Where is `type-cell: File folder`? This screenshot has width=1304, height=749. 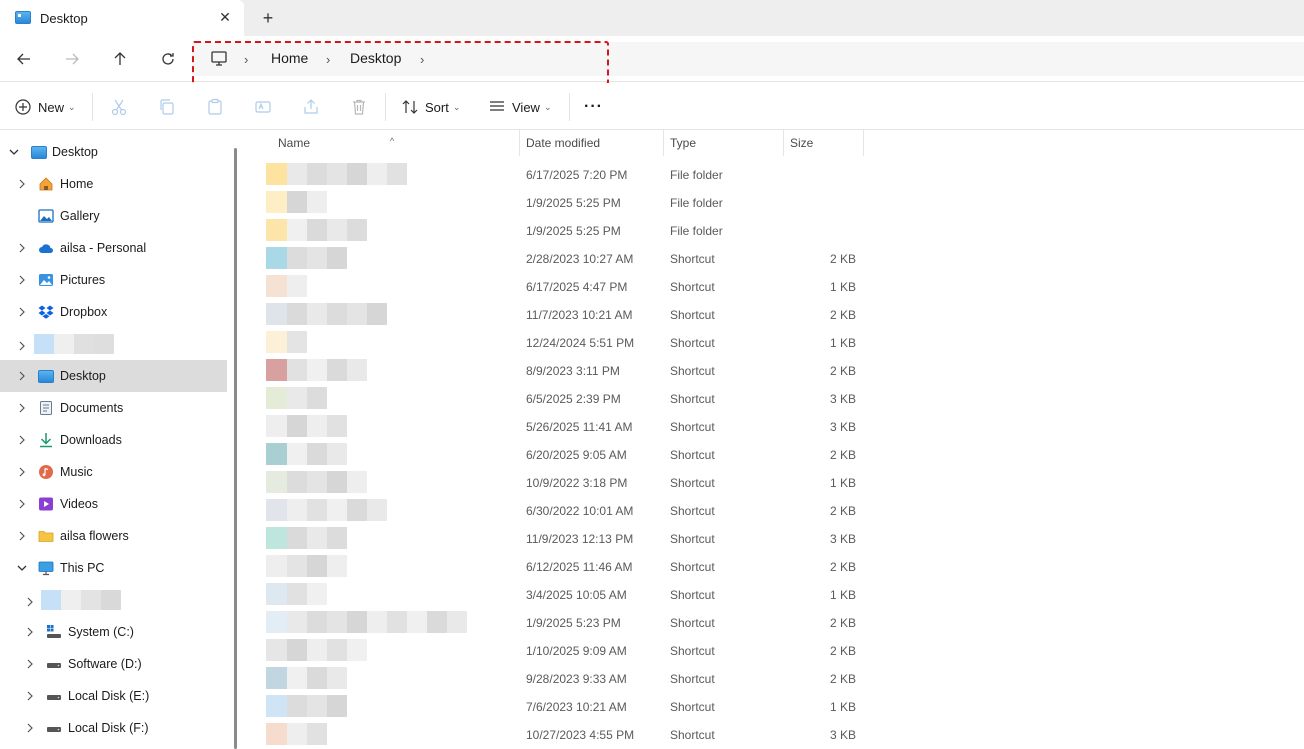
type-cell: File folder is located at coordinates (696, 231).